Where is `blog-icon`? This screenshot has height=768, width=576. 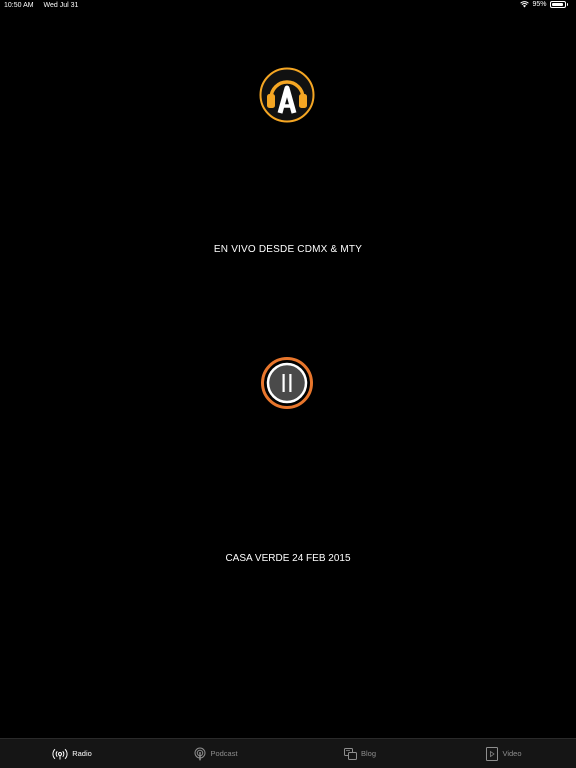
blog-icon is located at coordinates (350, 753).